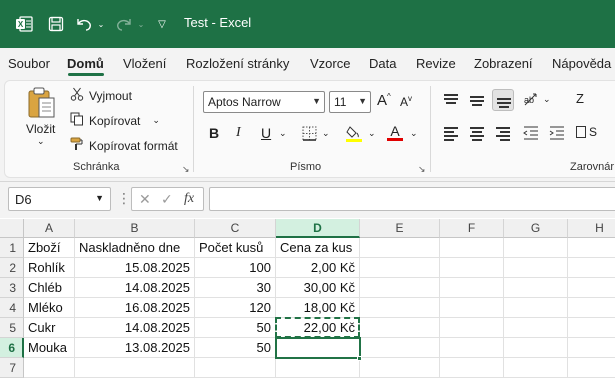 The image size is (615, 381). I want to click on fill-handle, so click(359, 358).